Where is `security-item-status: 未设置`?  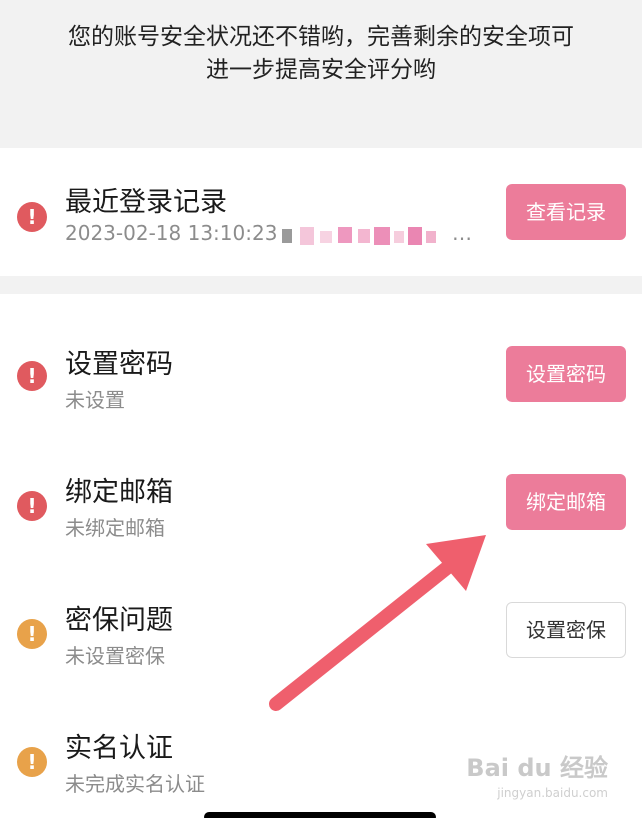 security-item-status: 未设置 is located at coordinates (95, 400).